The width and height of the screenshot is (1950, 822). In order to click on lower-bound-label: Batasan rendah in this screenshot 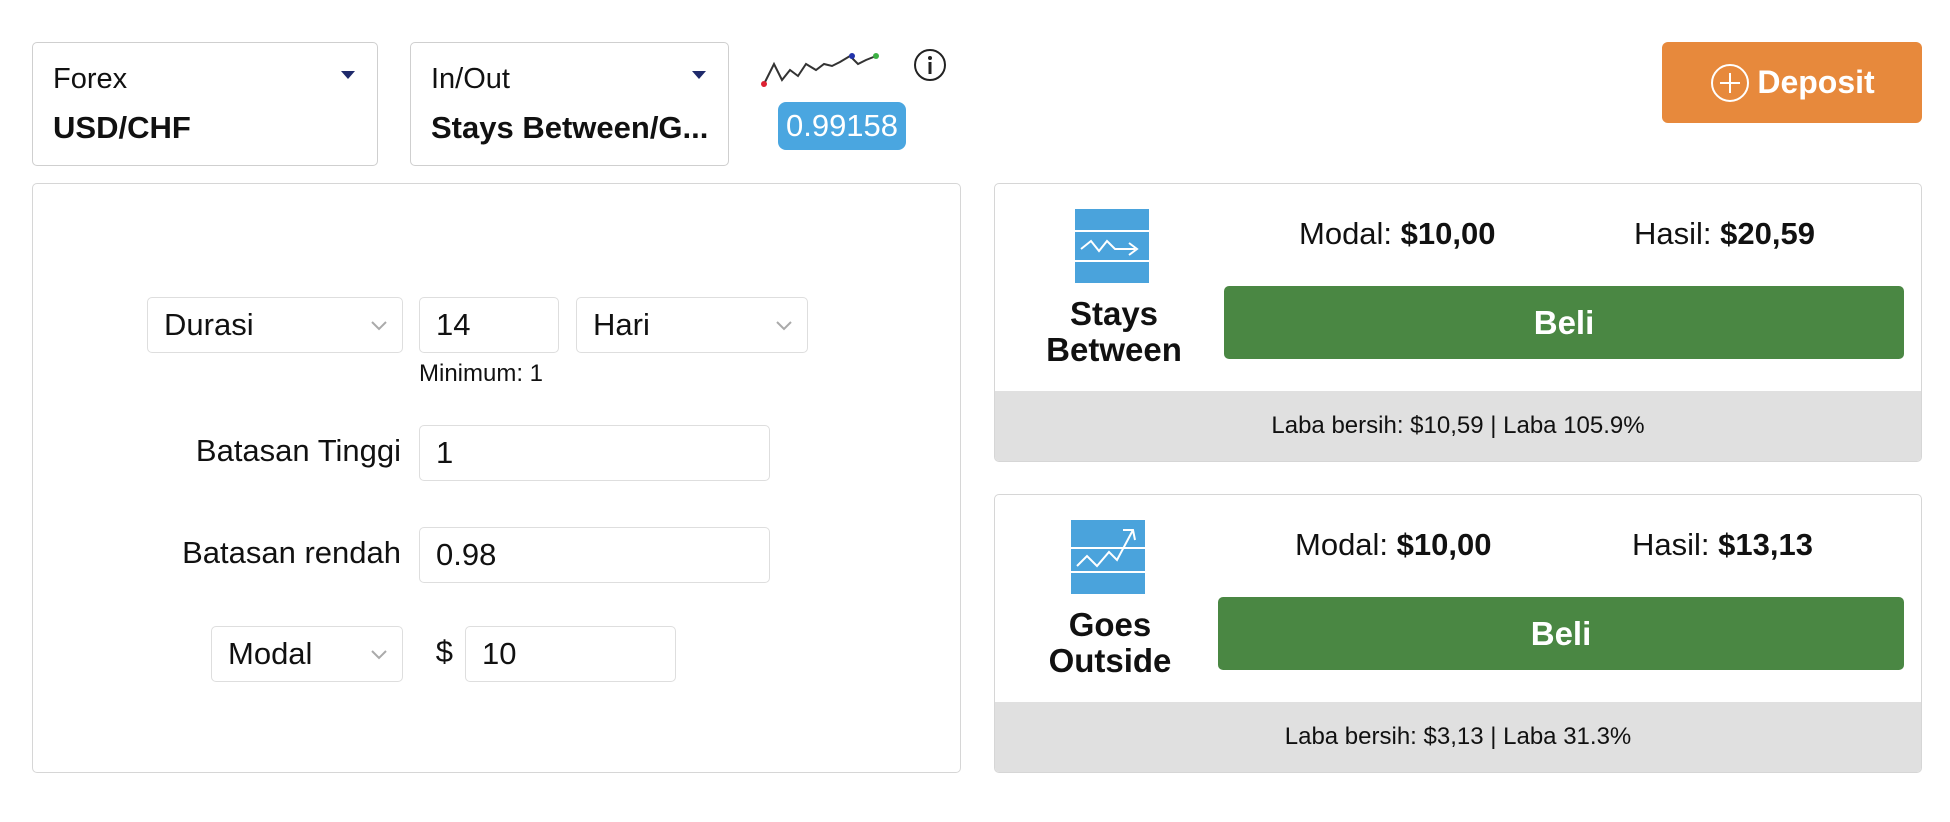, I will do `click(291, 552)`.